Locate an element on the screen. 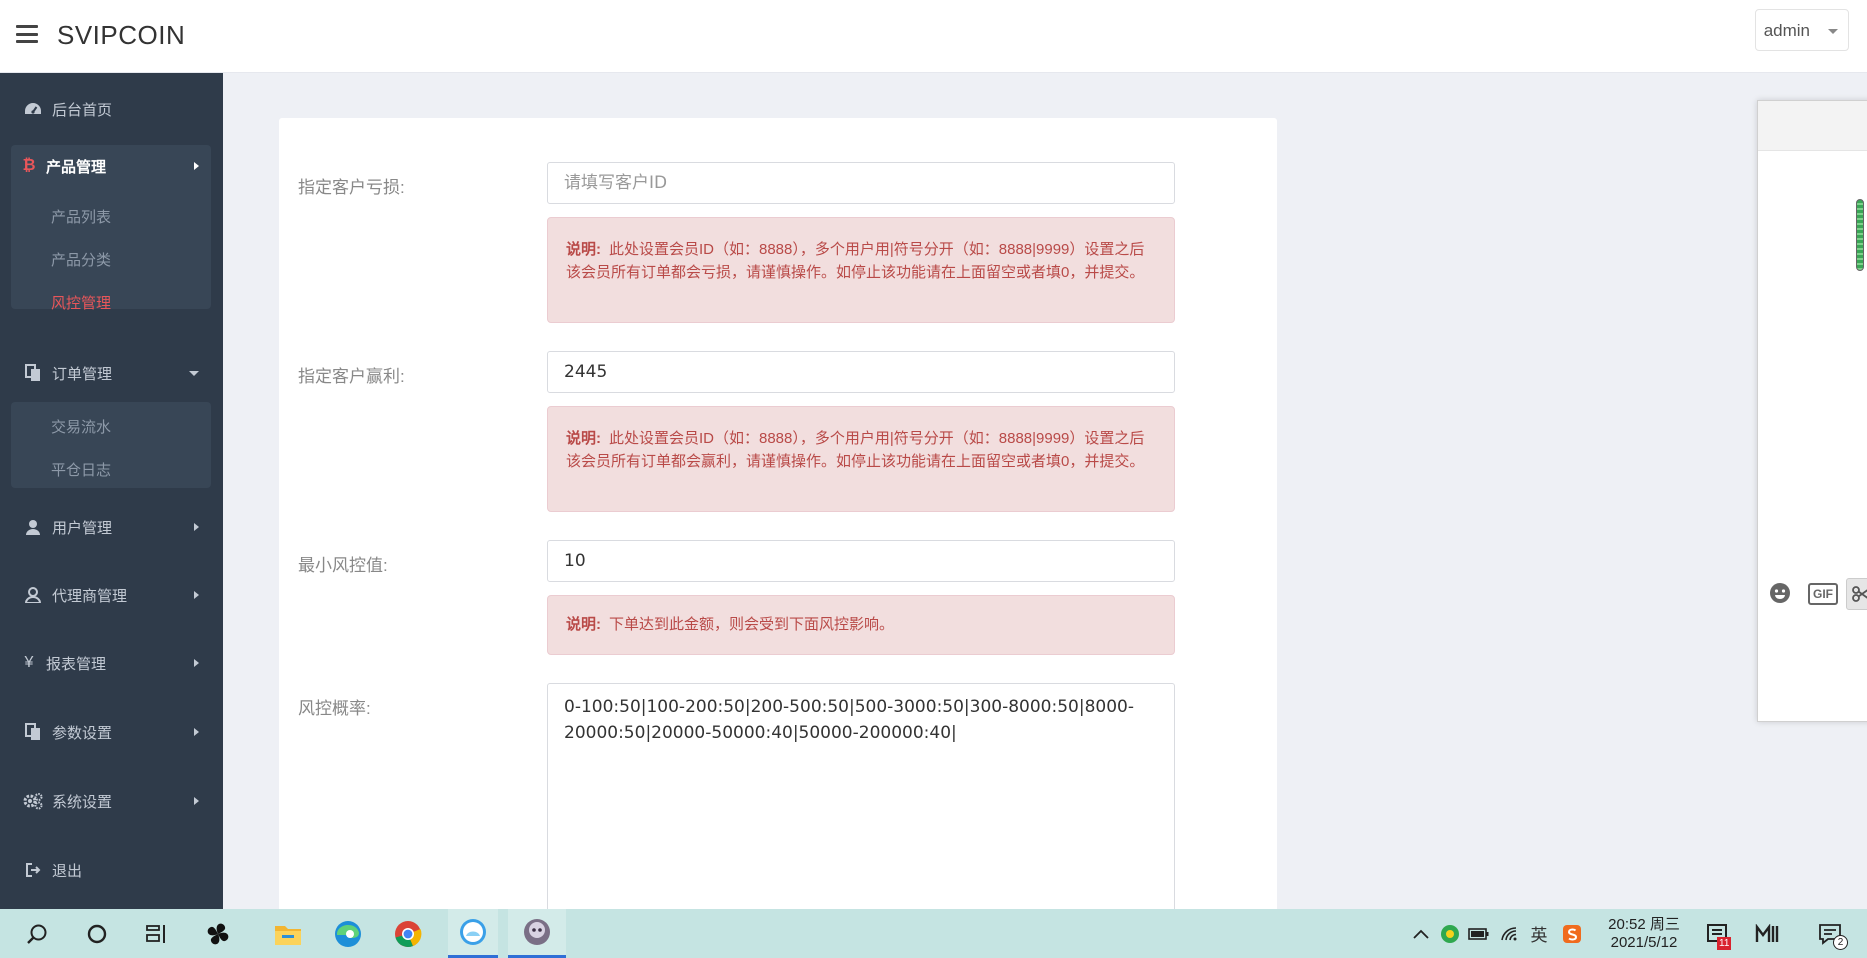  sidebar-item-products: ₿ 产品管理 is located at coordinates (111, 166).